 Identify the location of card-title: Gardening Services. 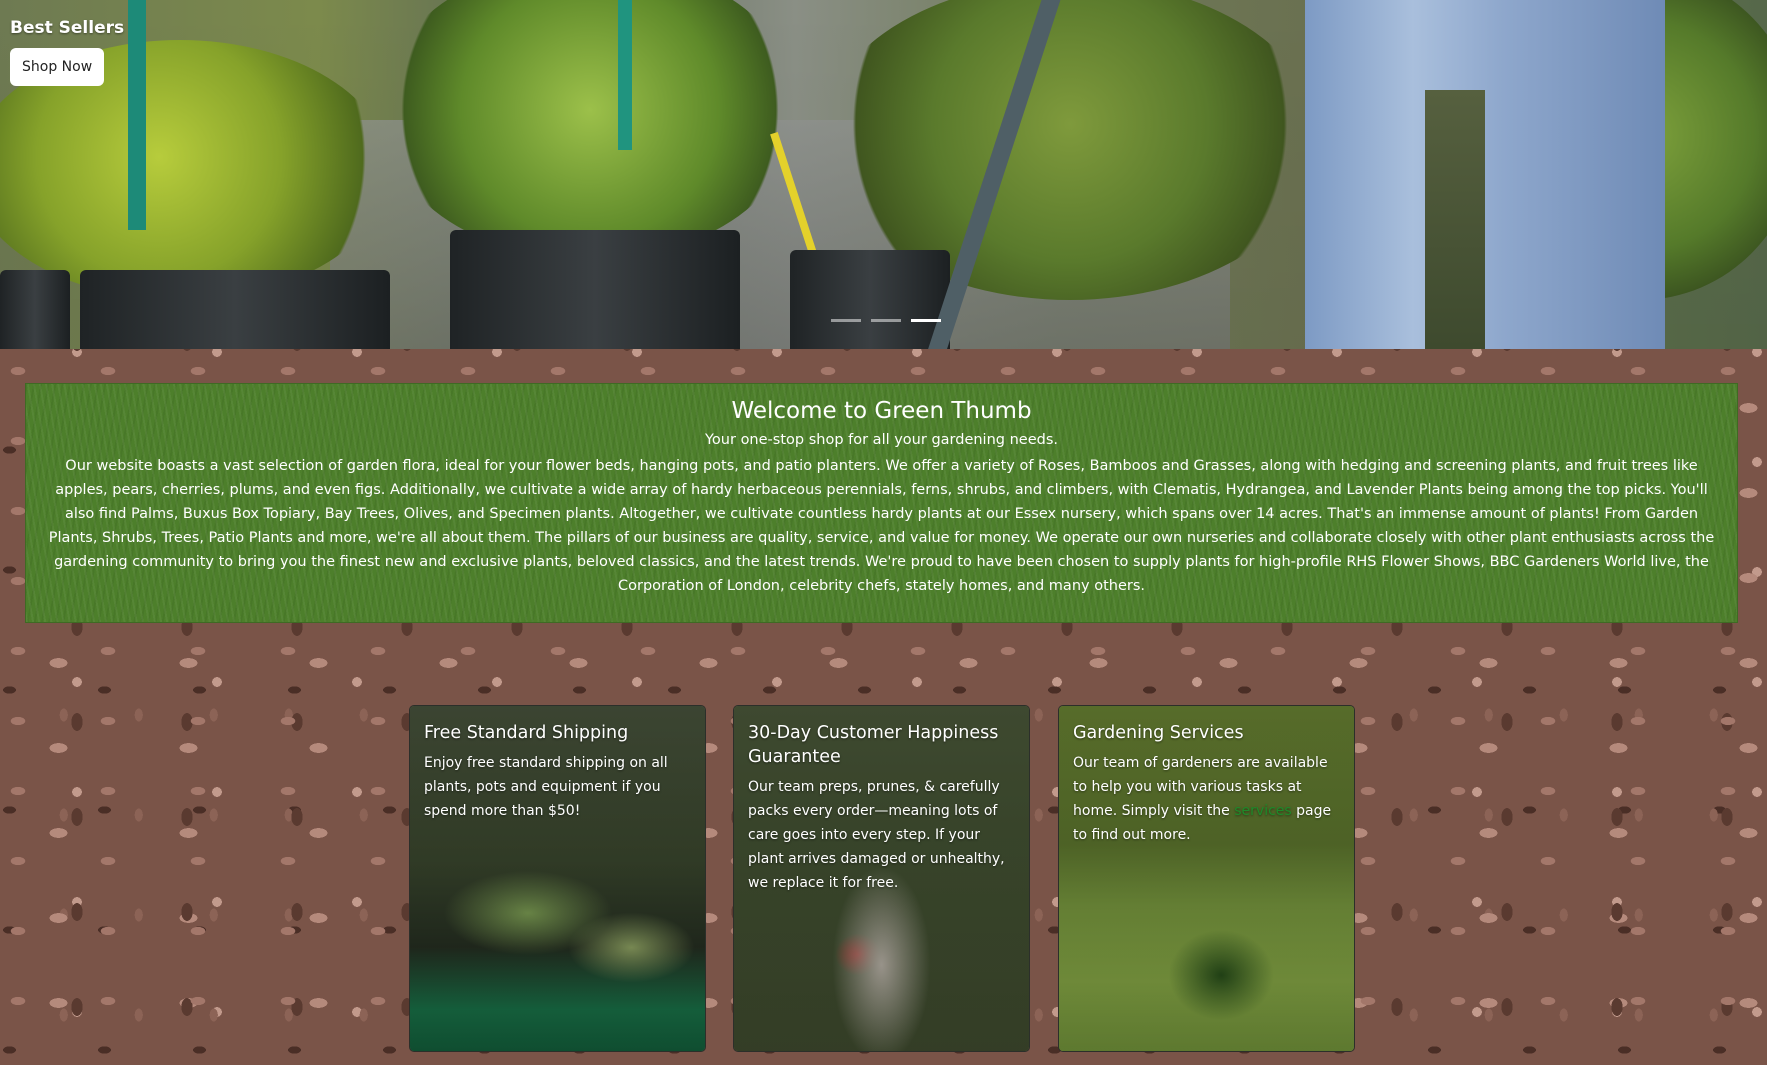
(1158, 733).